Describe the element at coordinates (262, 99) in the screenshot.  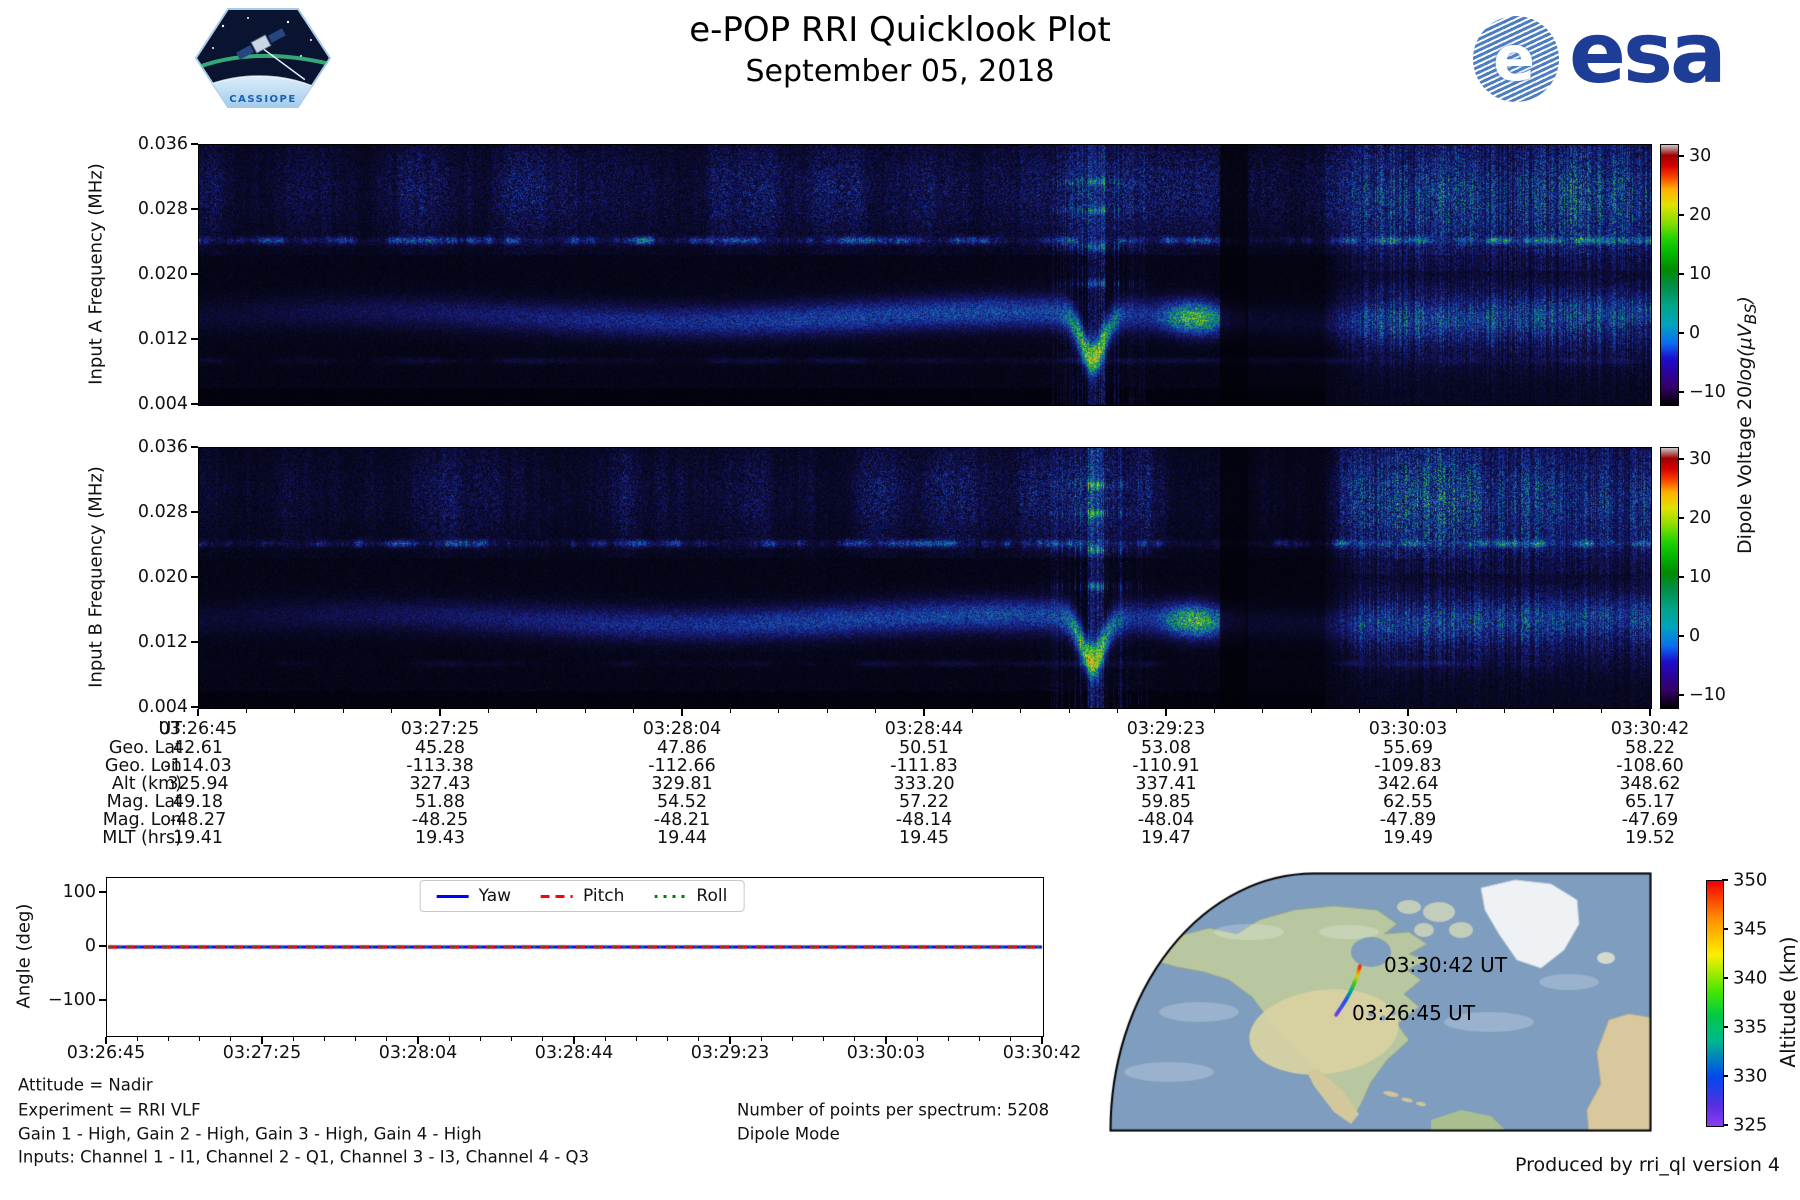
I see `patch-label: CASSIOPE` at that location.